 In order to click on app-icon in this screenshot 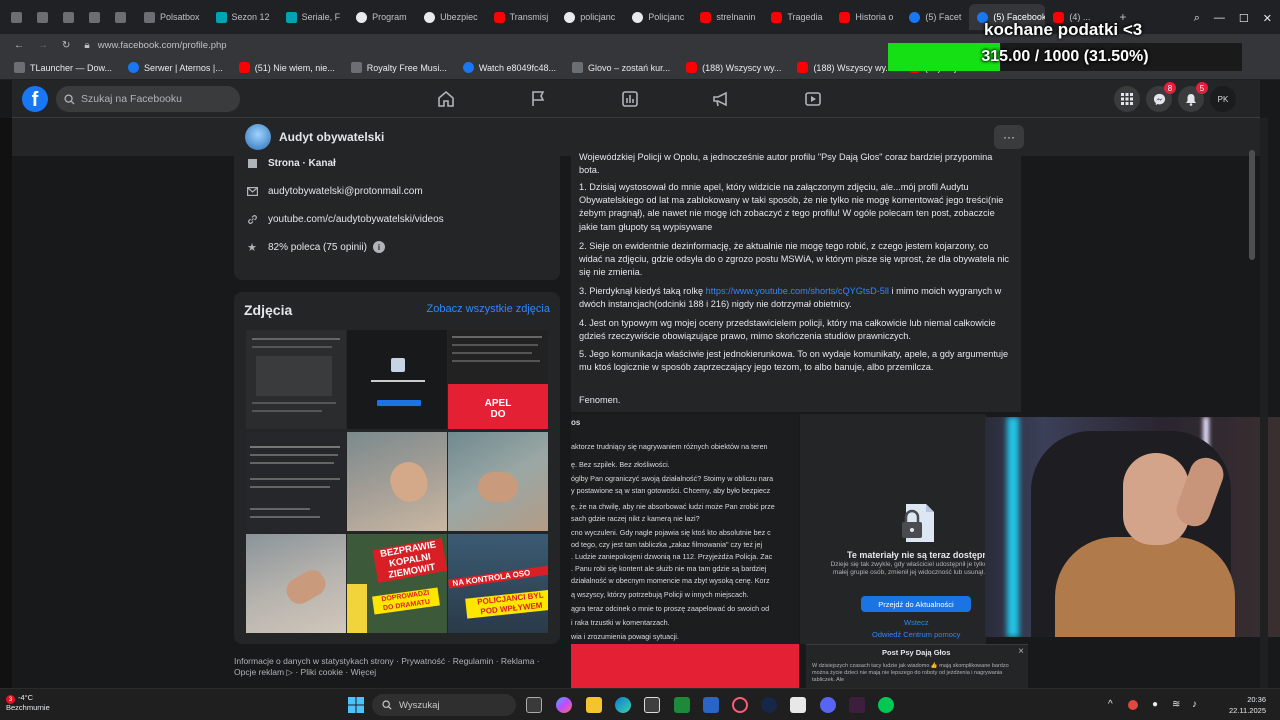, I will do `click(857, 705)`.